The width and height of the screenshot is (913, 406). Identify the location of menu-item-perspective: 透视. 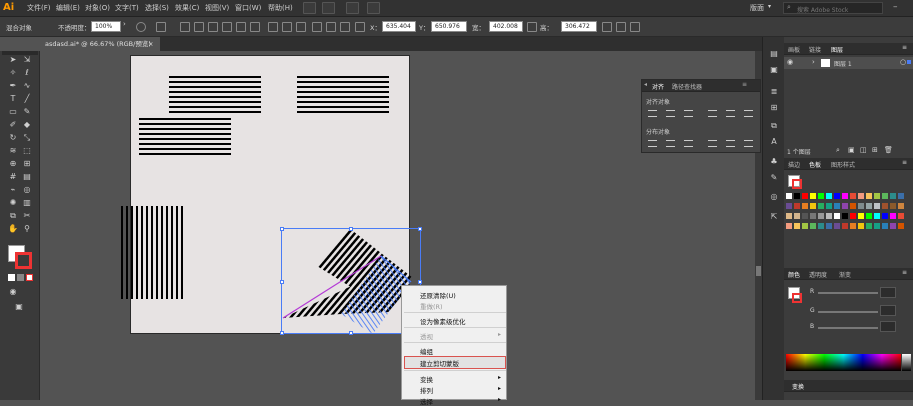
(426, 336).